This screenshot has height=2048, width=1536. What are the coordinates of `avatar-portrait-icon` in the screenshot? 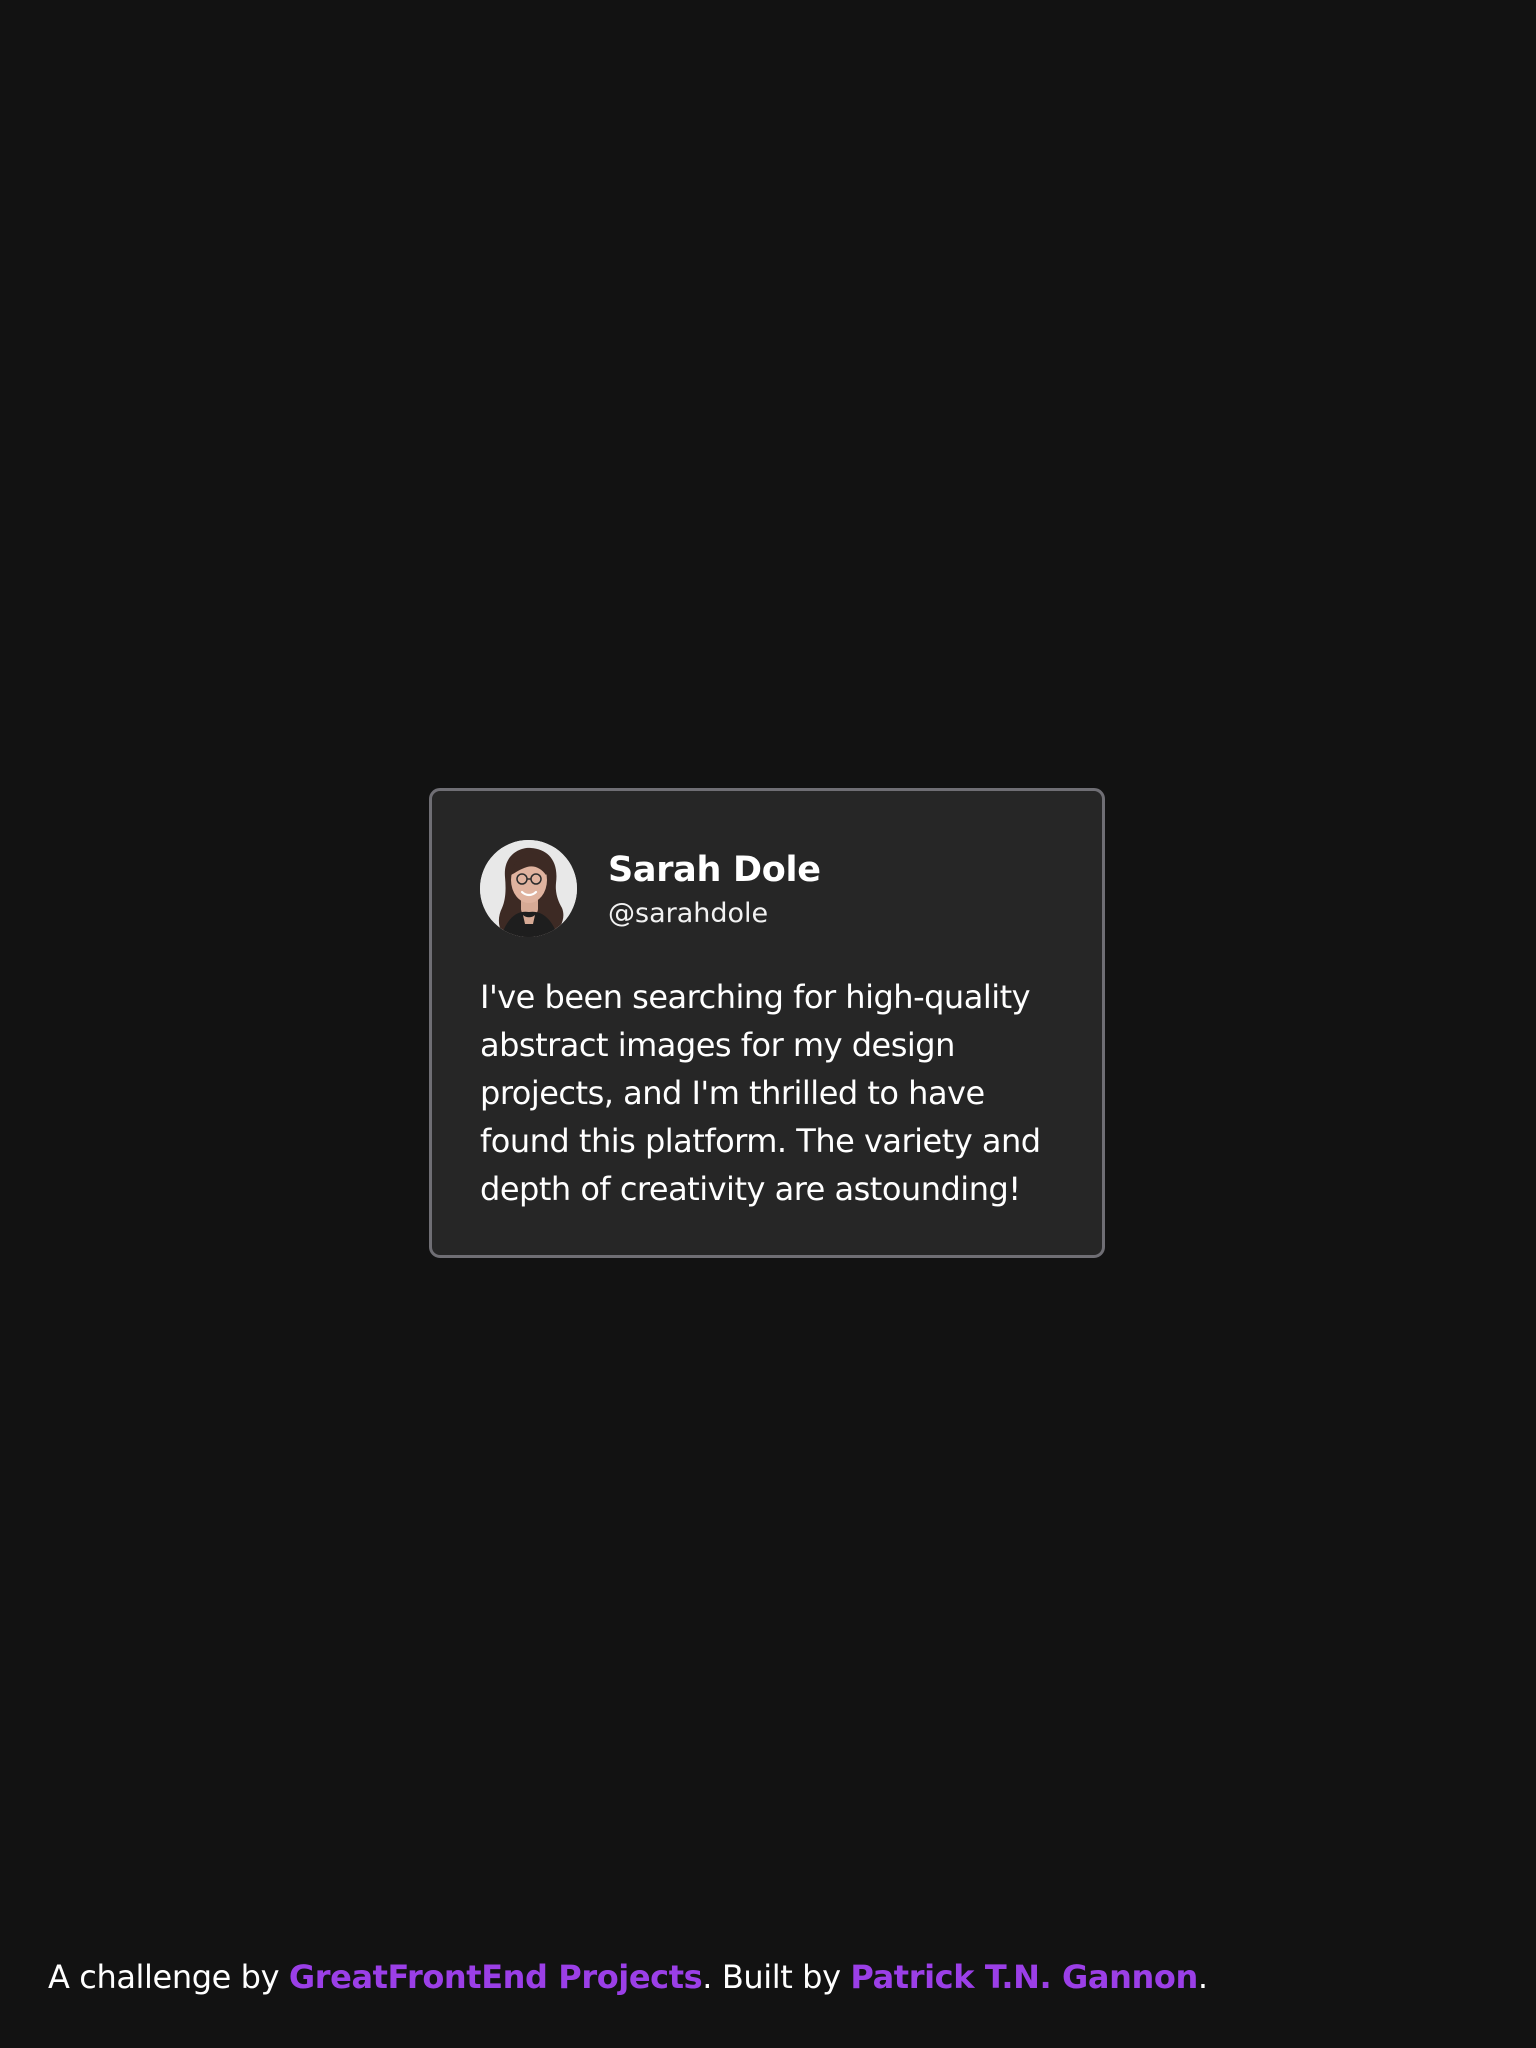 It's located at (528, 888).